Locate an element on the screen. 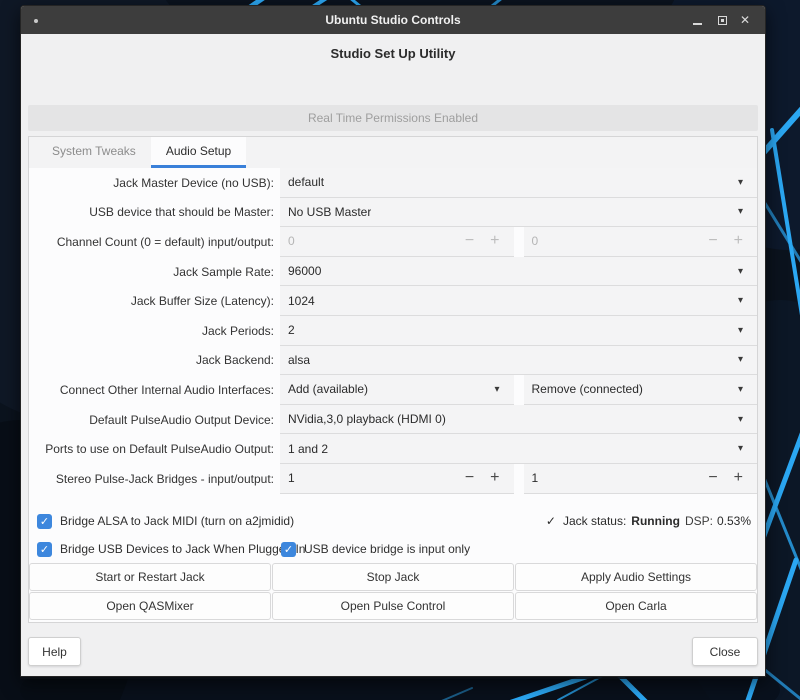 The width and height of the screenshot is (800, 700). select-value: alsa is located at coordinates (299, 359).